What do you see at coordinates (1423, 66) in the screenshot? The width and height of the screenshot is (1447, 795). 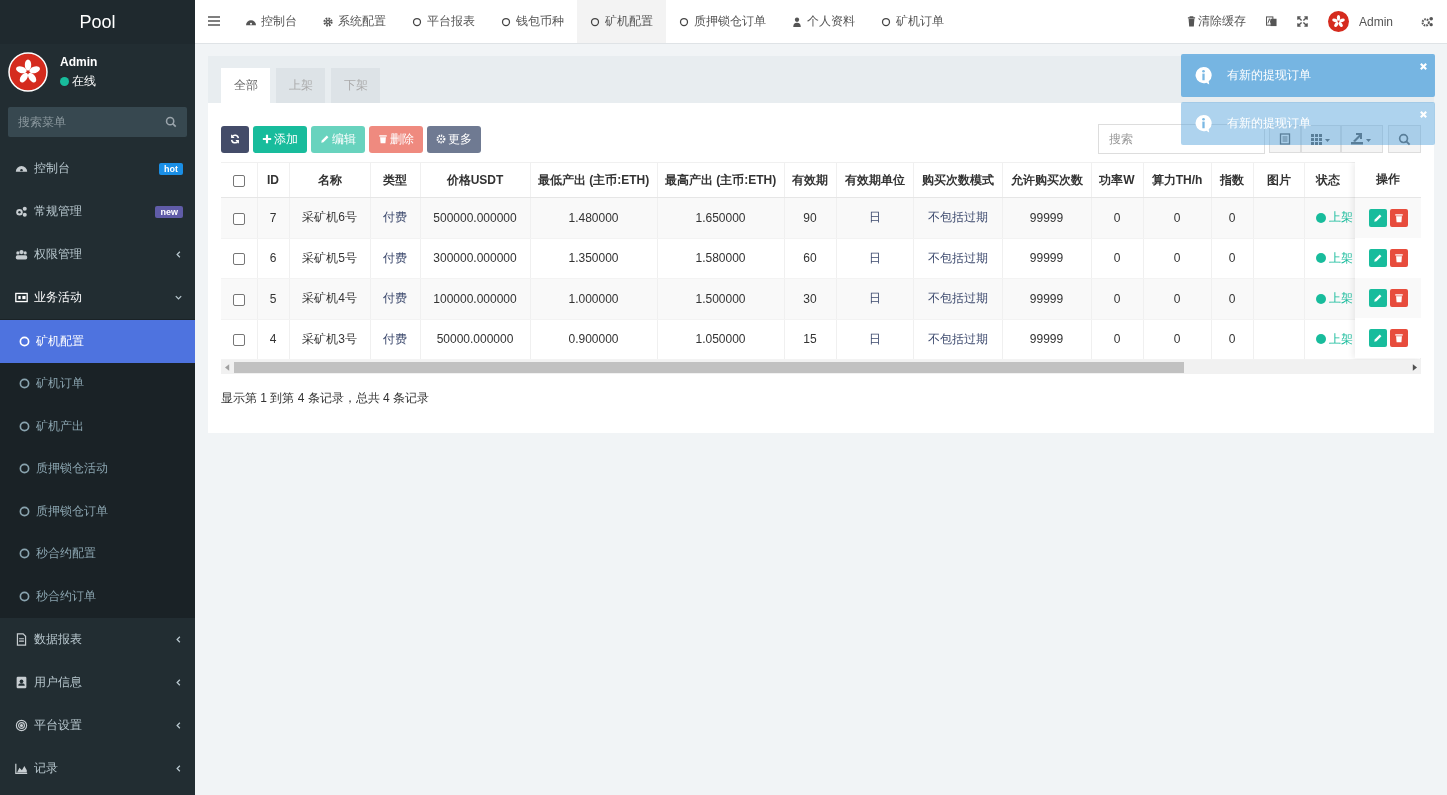 I see `close-icon` at bounding box center [1423, 66].